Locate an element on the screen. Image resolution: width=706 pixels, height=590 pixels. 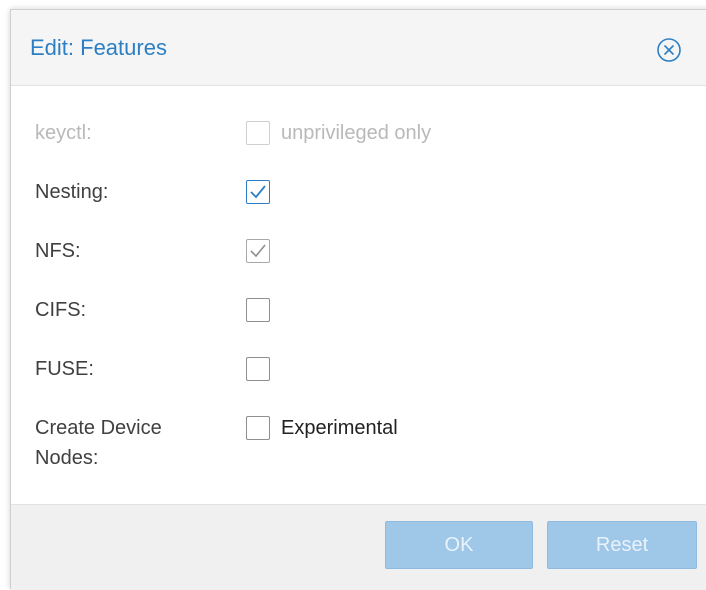
field-row-nfs: NFS: is located at coordinates (358, 256).